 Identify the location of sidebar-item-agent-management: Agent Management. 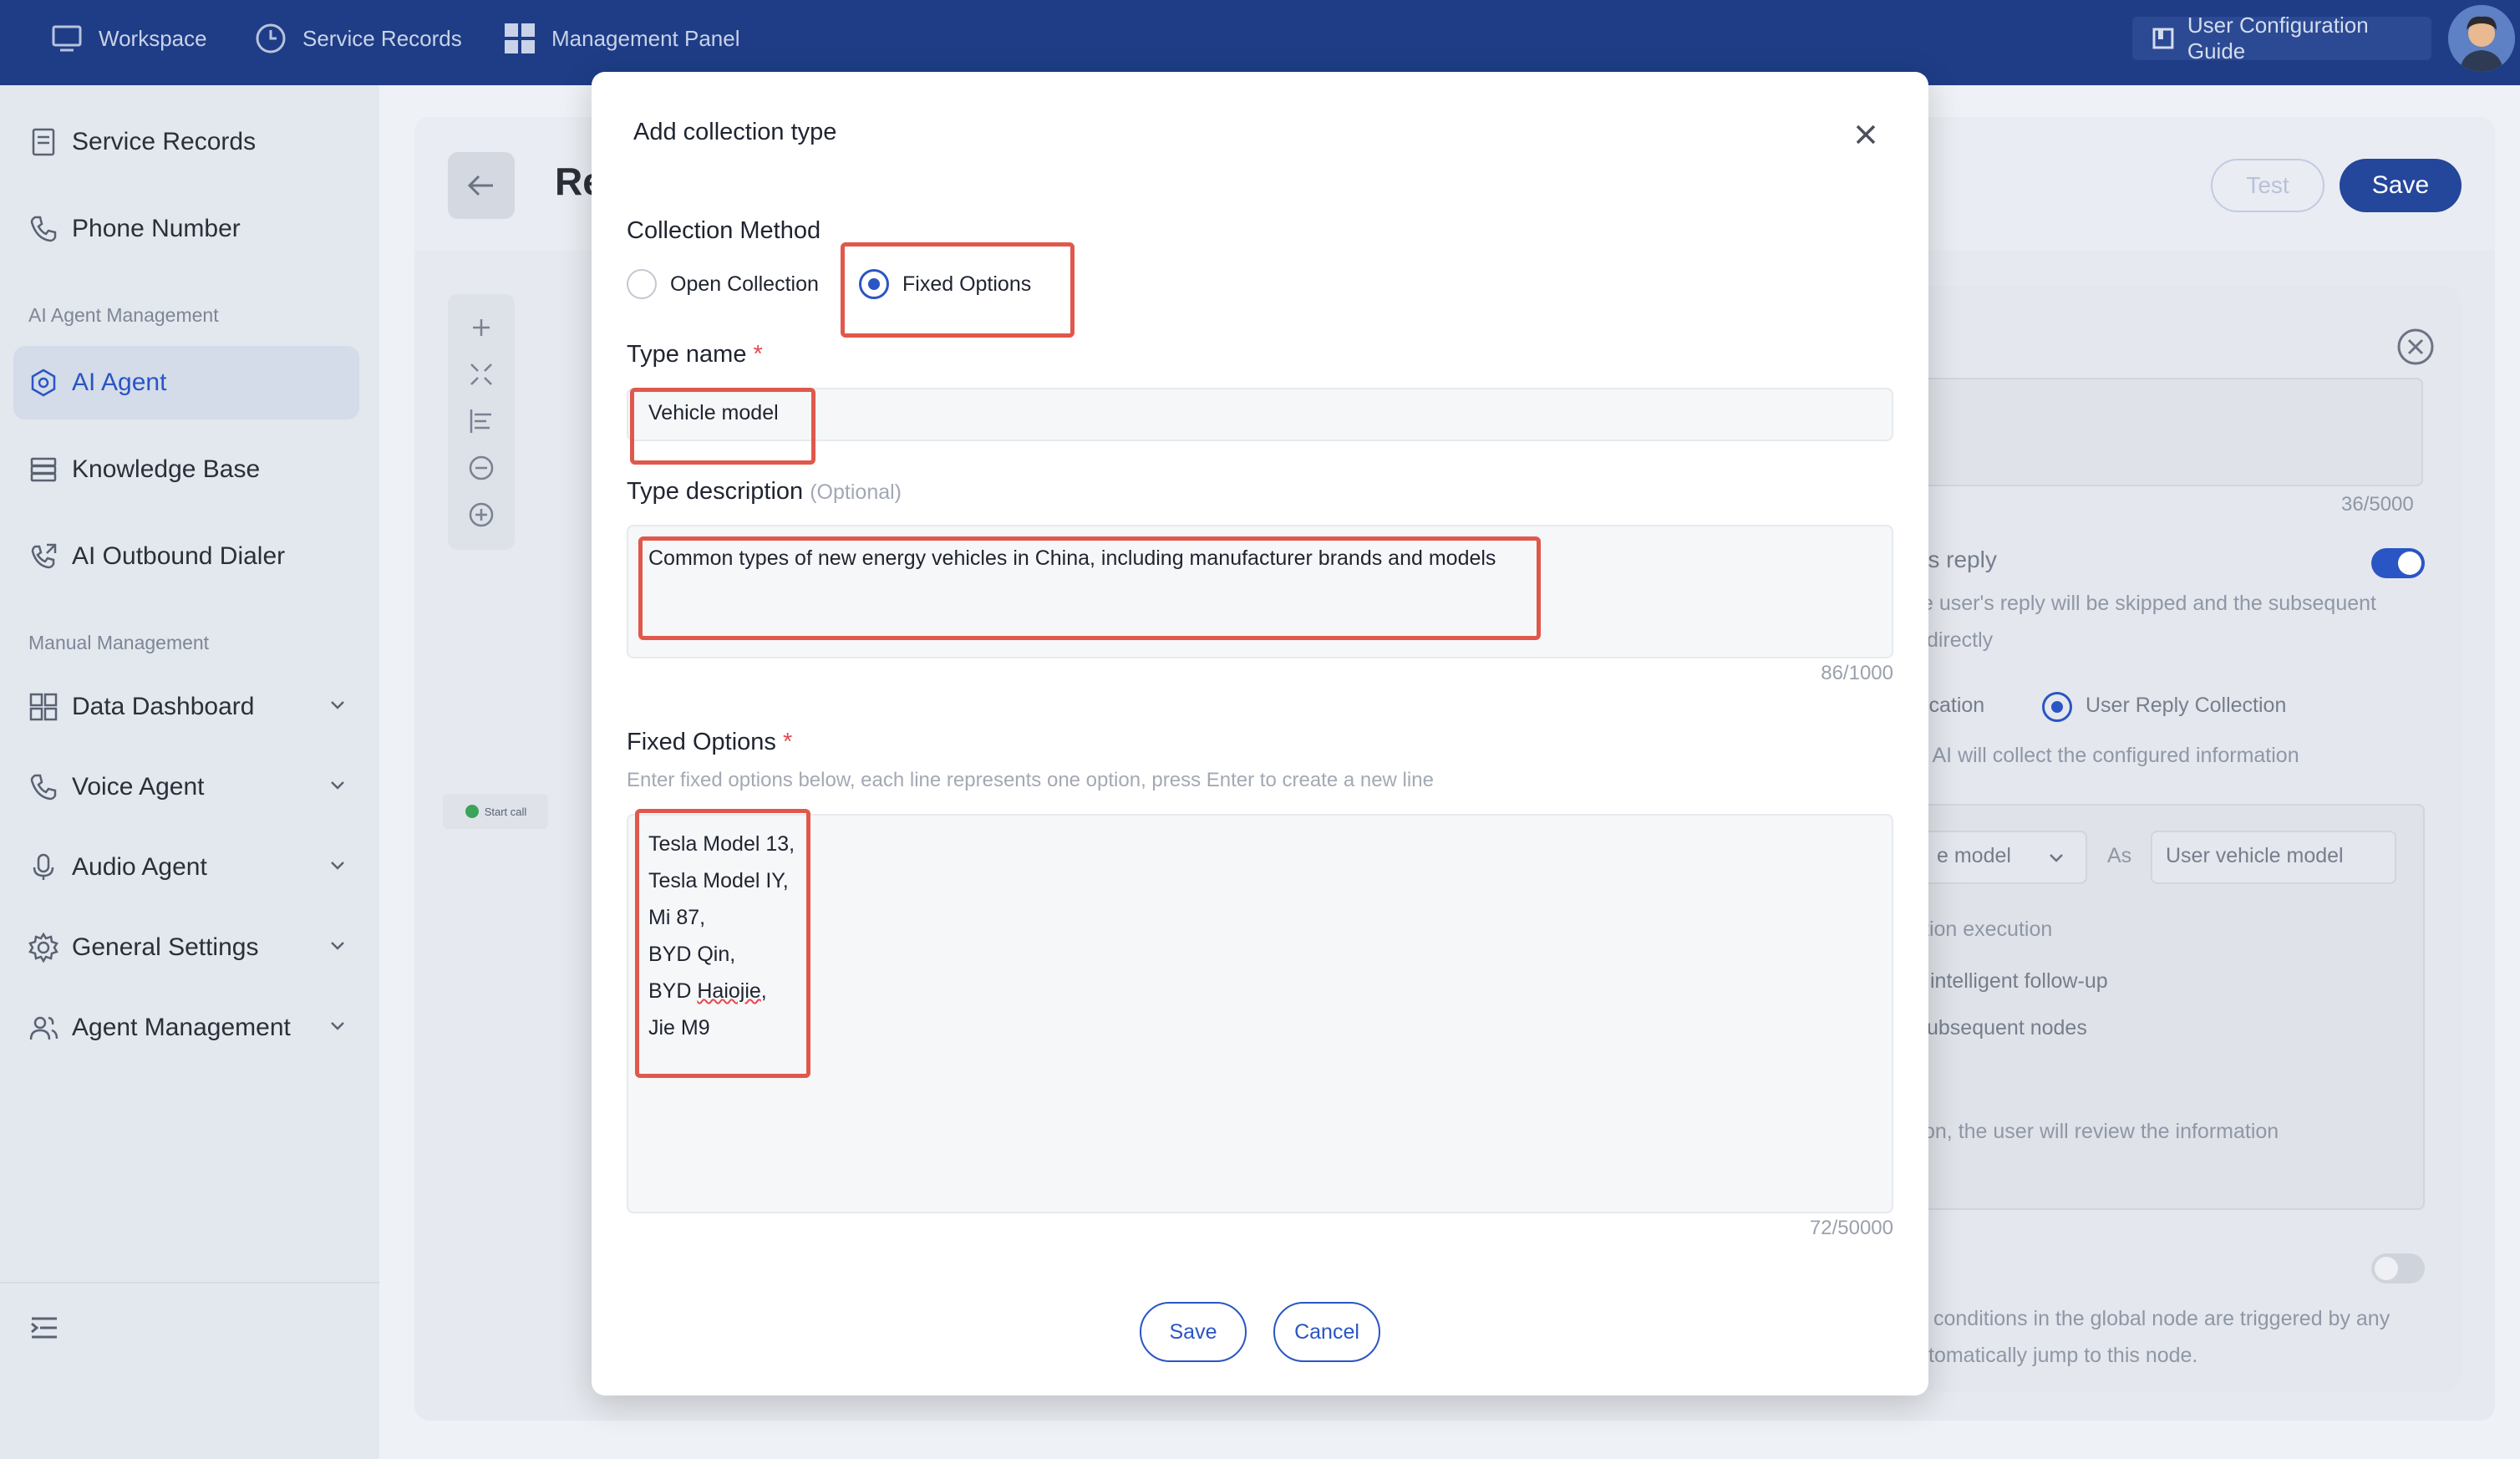
(186, 1028).